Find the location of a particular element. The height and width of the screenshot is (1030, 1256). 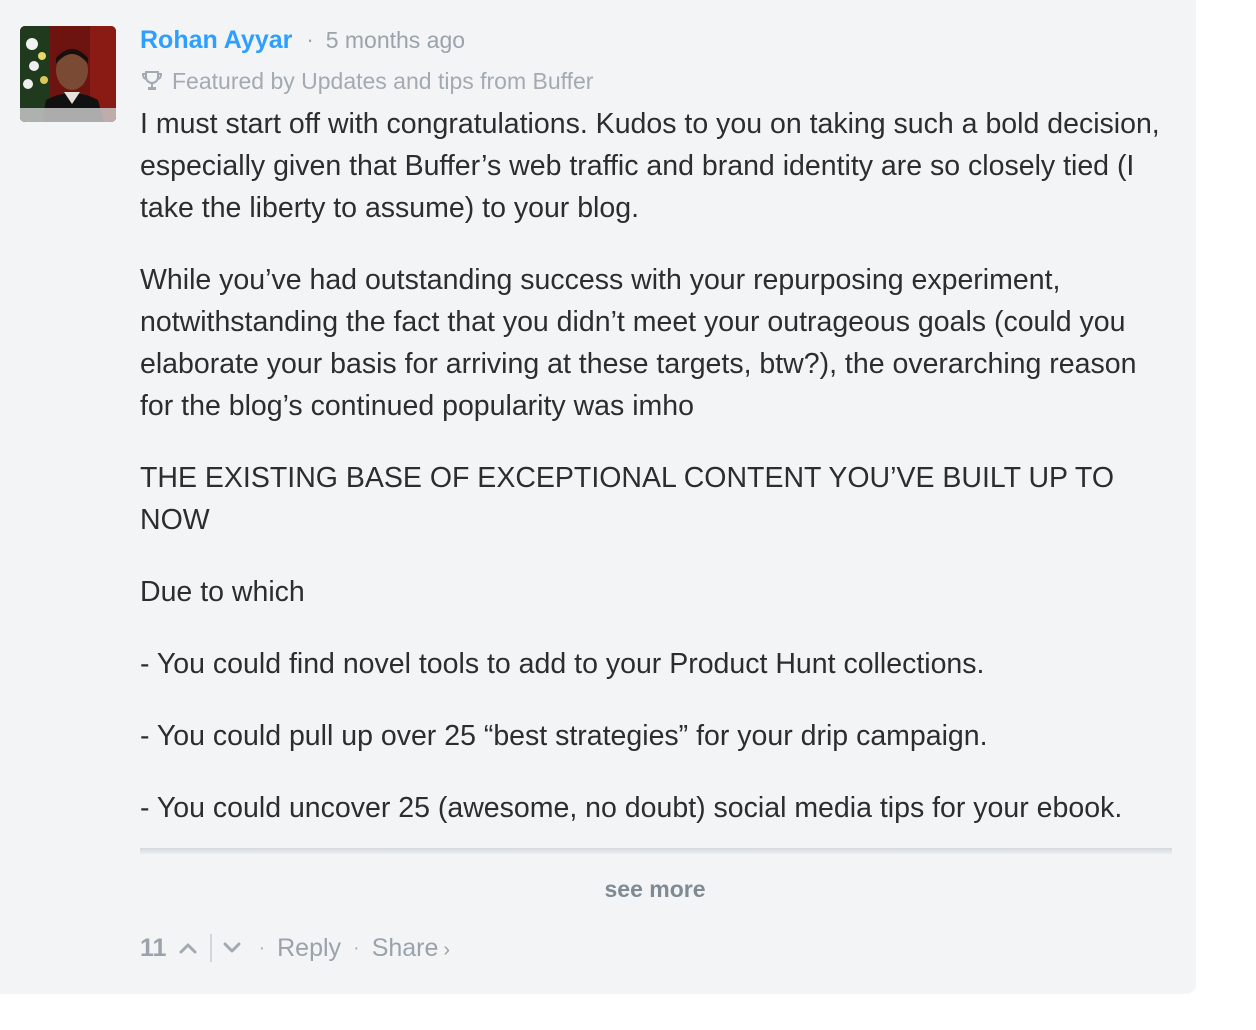

avatar-photo is located at coordinates (68, 74).